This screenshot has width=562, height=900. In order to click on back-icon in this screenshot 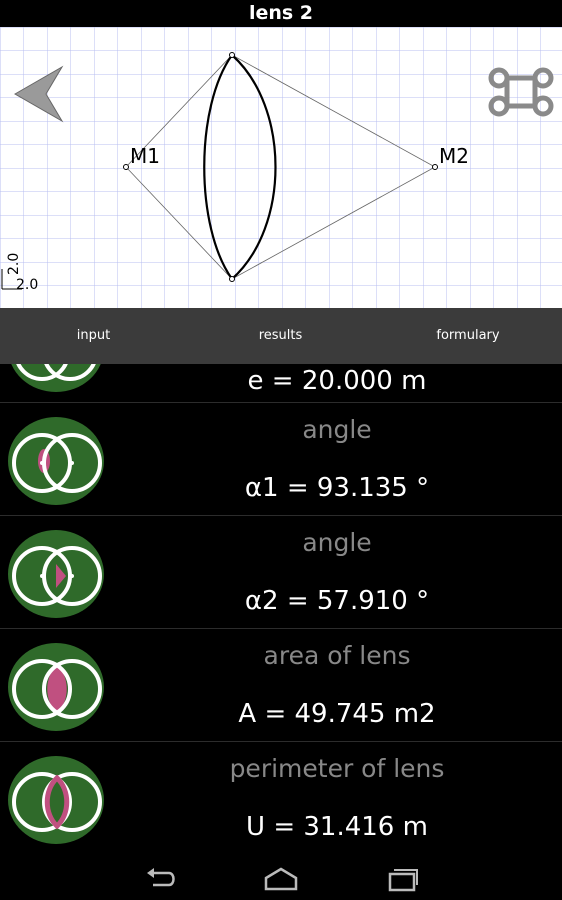, I will do `click(161, 878)`.